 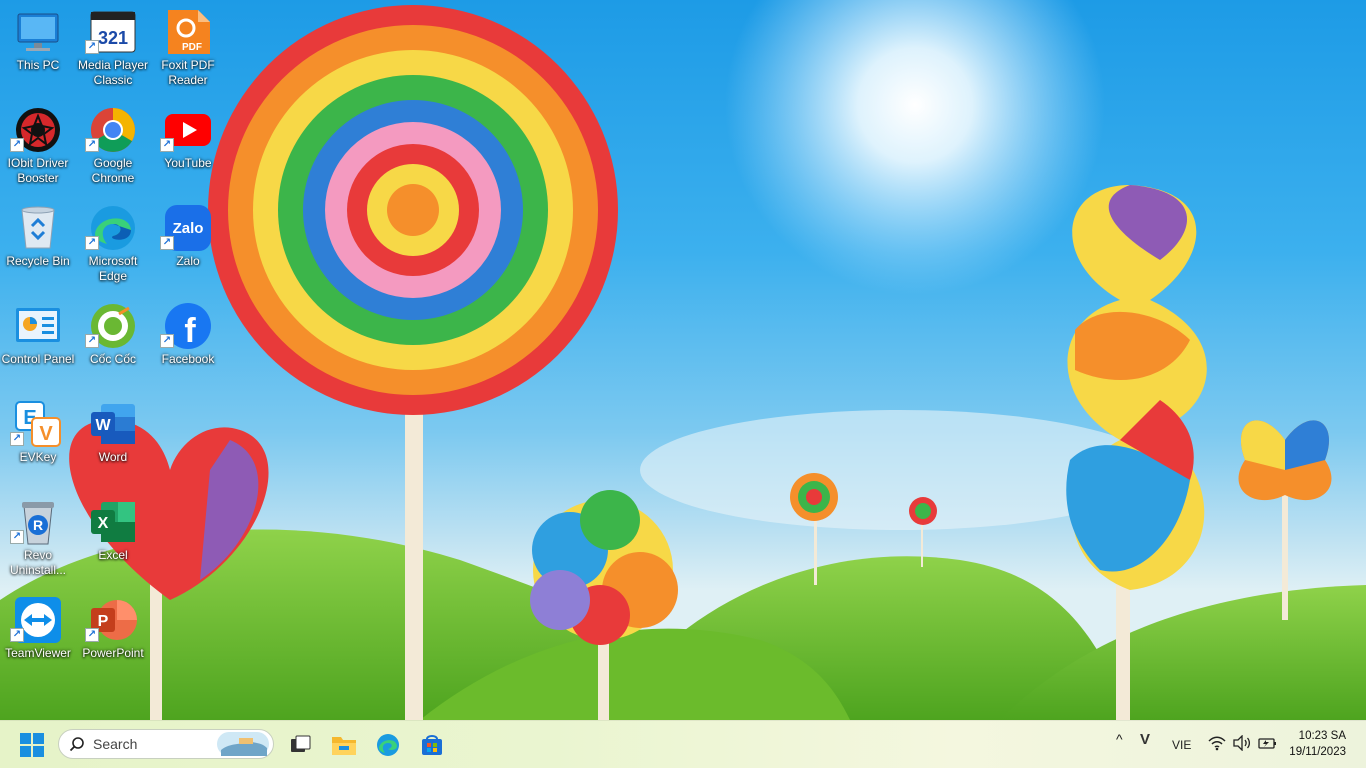 I want to click on desktop-icon-foxit-pdf-reader: PDF Foxit PDF Reader, so click(x=188, y=52).